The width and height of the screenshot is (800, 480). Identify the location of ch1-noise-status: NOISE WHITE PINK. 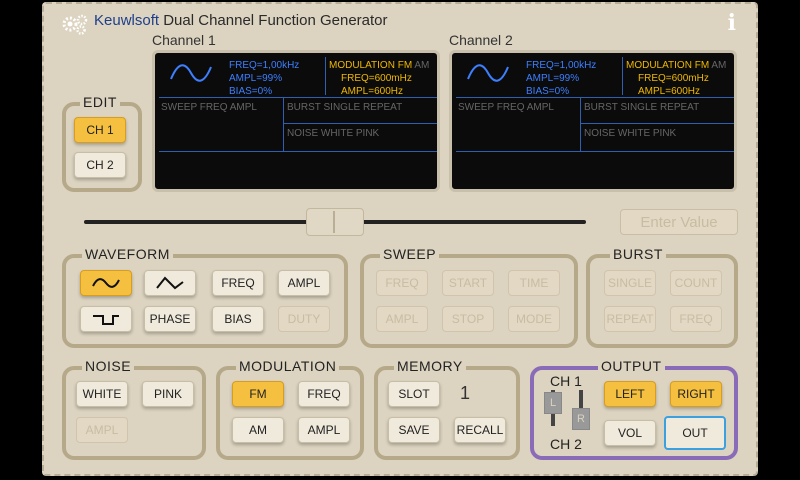
(333, 133).